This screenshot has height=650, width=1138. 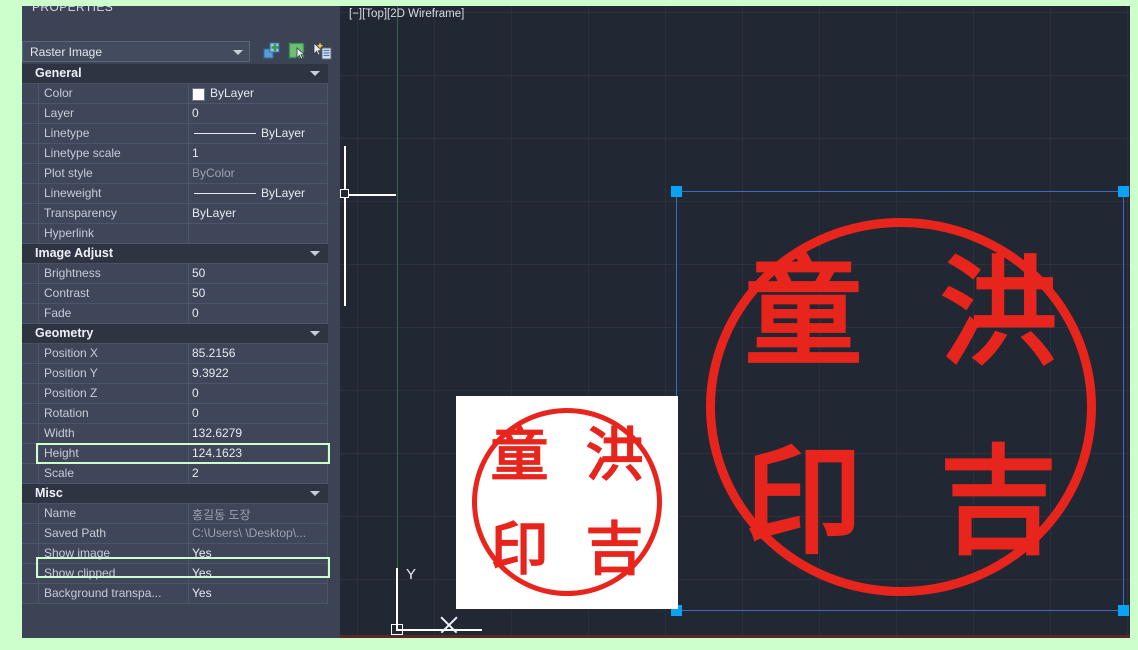 I want to click on linetype-preview-icon, so click(x=225, y=193).